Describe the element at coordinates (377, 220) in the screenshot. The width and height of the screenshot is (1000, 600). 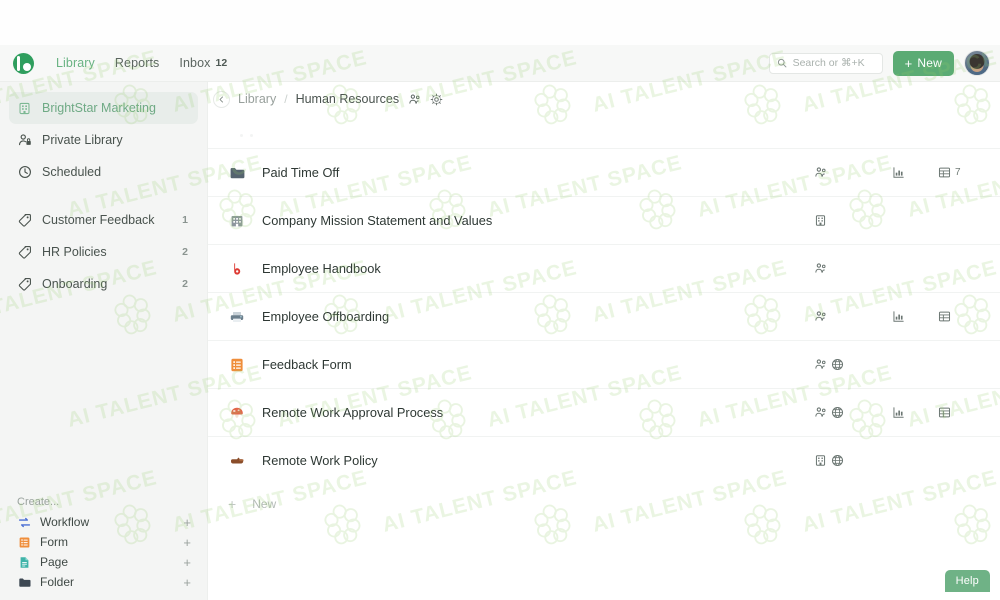
I see `row-title: Company Mission Statement and Values` at that location.